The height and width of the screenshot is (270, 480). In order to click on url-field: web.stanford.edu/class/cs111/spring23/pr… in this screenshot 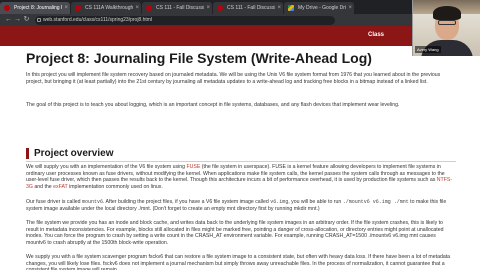, I will do `click(185, 20)`.